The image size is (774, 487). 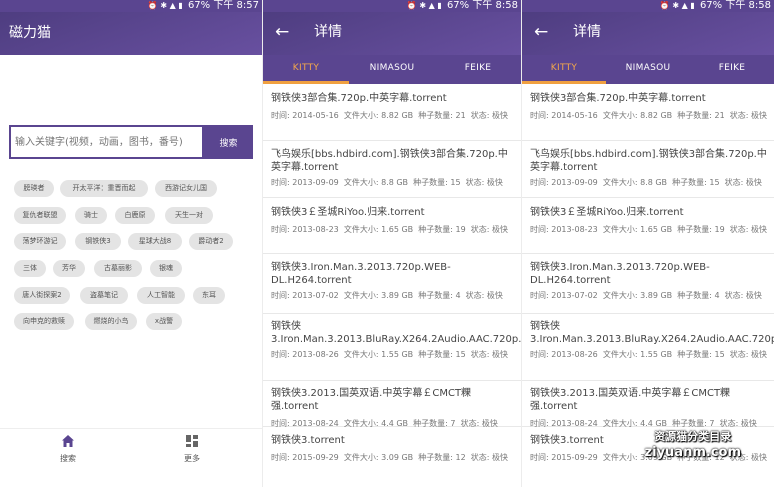 I want to click on keyword-chip: 膀瑛者, so click(x=34, y=188).